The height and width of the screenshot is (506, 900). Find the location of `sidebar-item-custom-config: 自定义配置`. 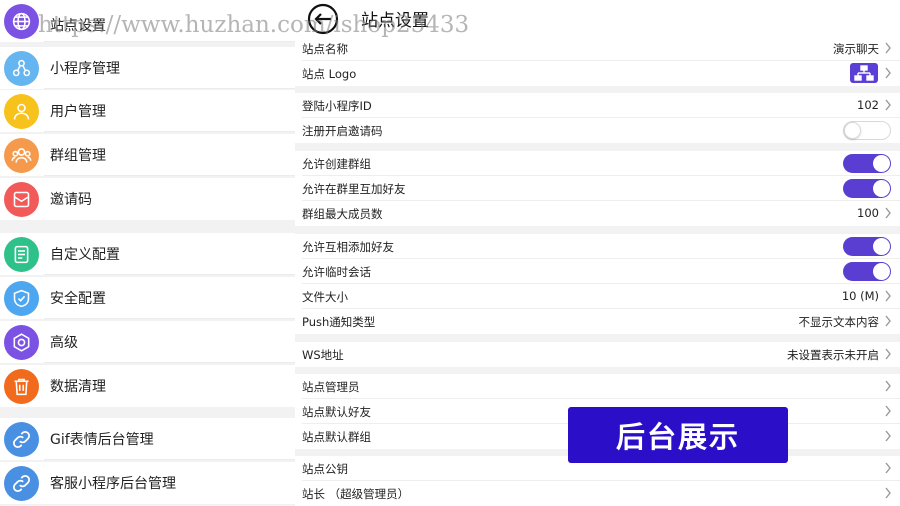

sidebar-item-custom-config: 自定义配置 is located at coordinates (147, 254).